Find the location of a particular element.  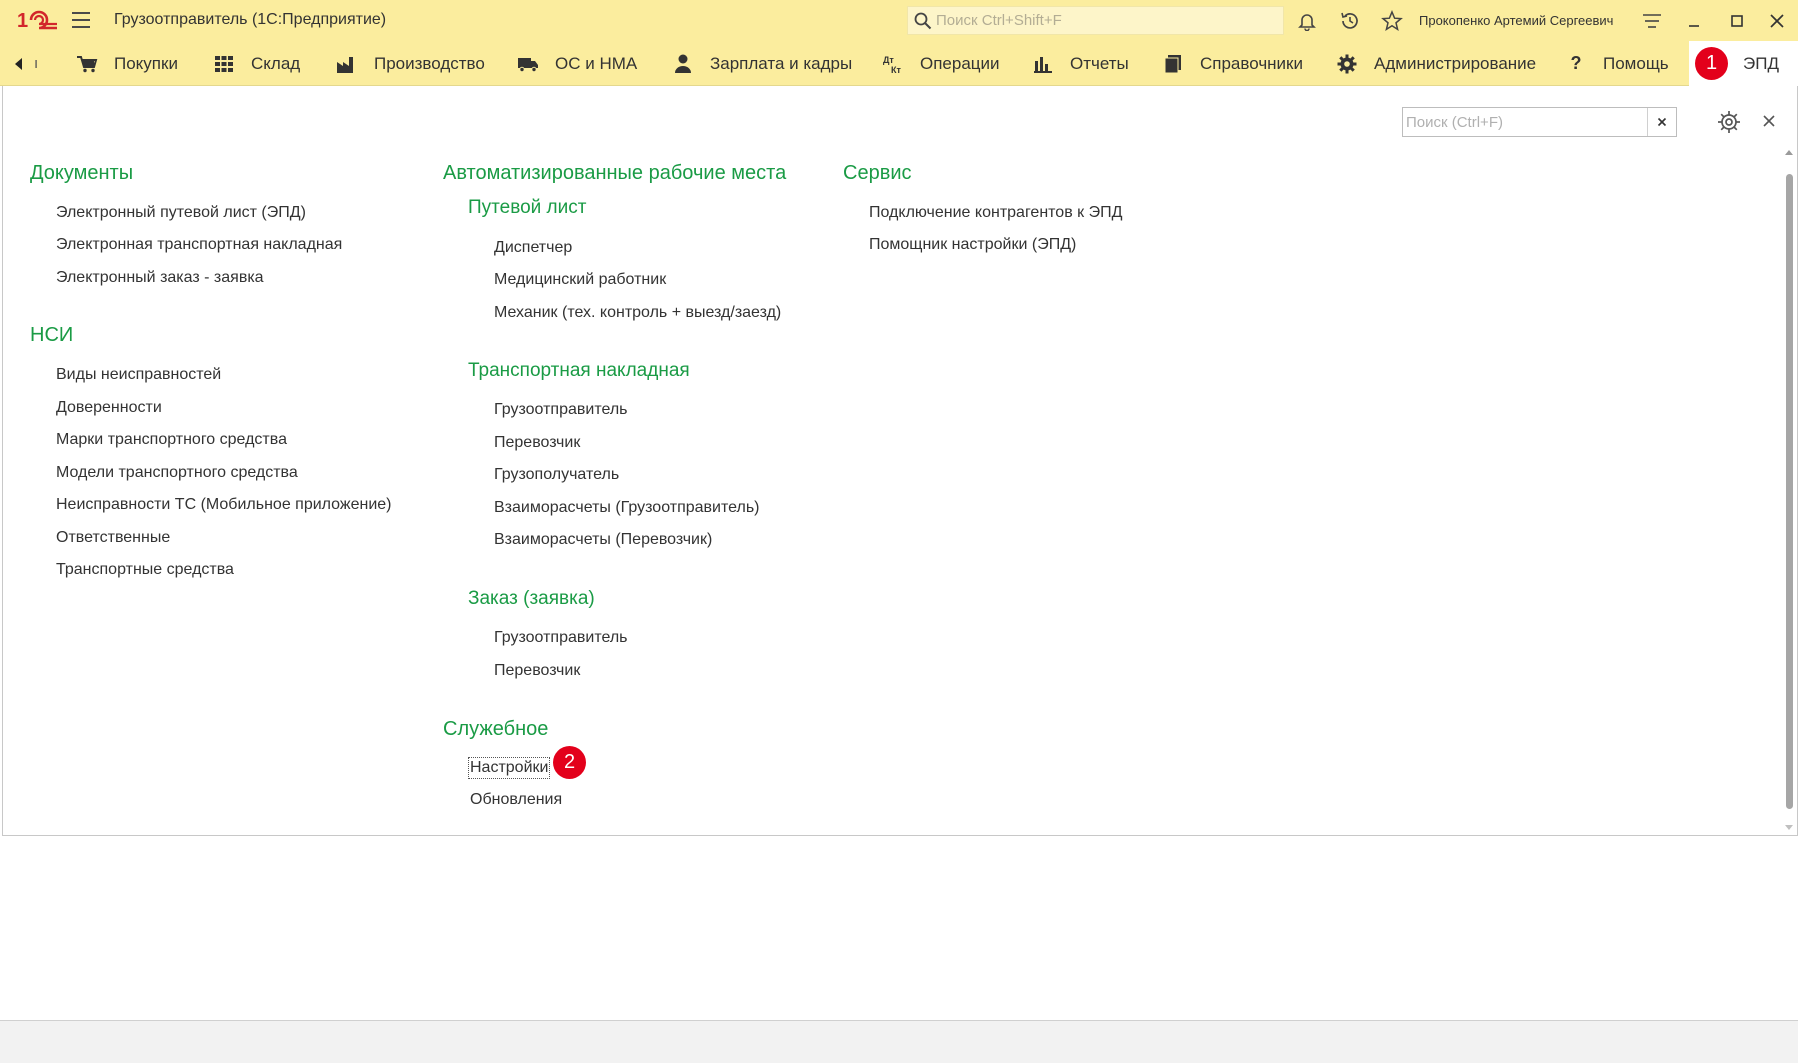

section-warehouse: Склад is located at coordinates (256, 63).